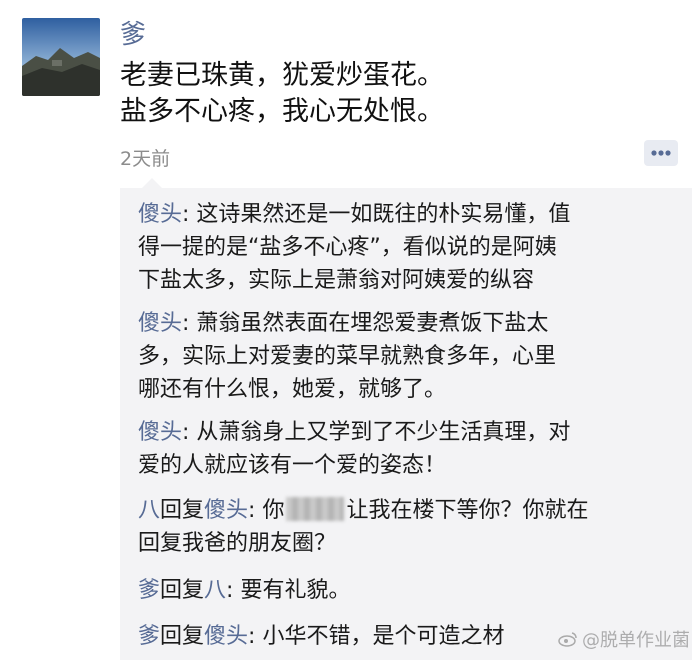  Describe the element at coordinates (237, 543) in the screenshot. I see `comment-text: 回复我爸的朋友圈？` at that location.